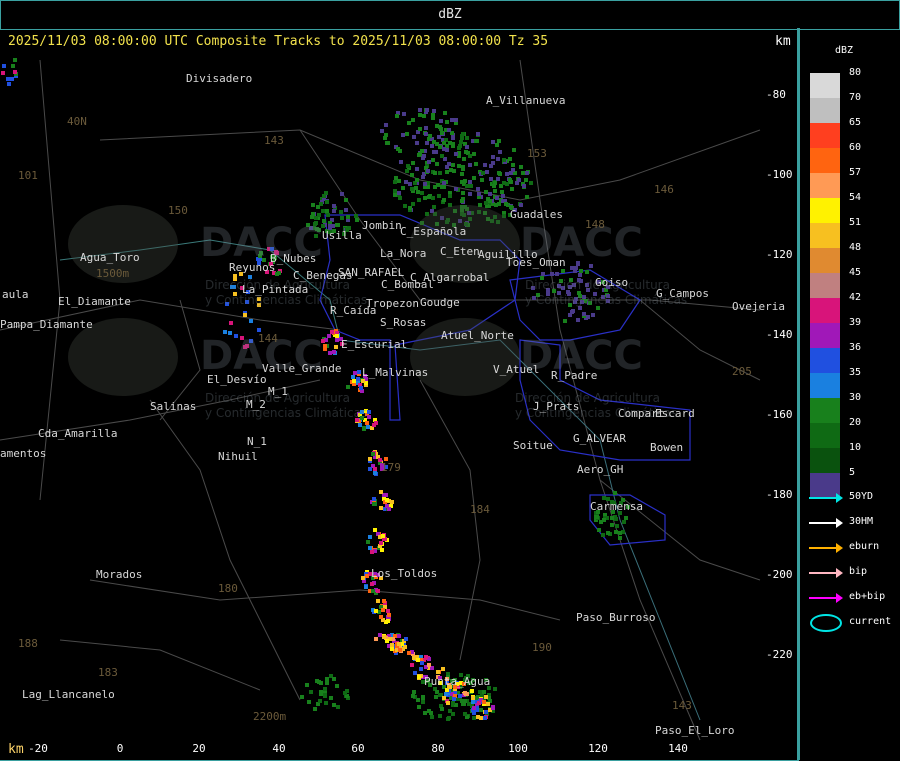  I want to click on place-label: C_Eten, so click(460, 251).